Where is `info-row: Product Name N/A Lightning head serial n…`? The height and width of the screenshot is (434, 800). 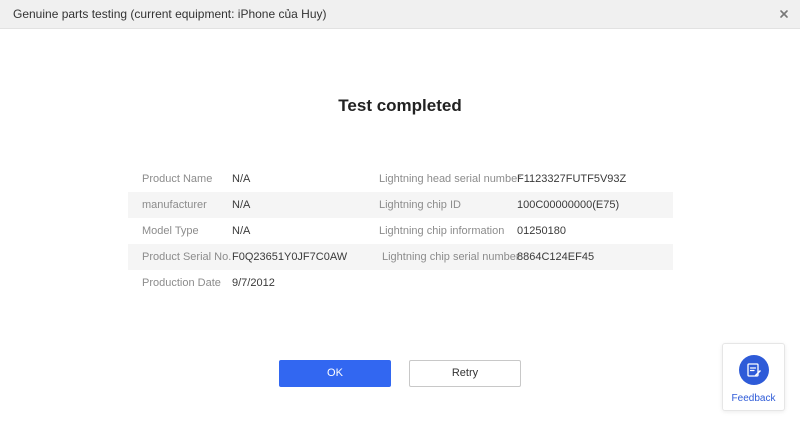
info-row: Product Name N/A Lightning head serial n… is located at coordinates (400, 179).